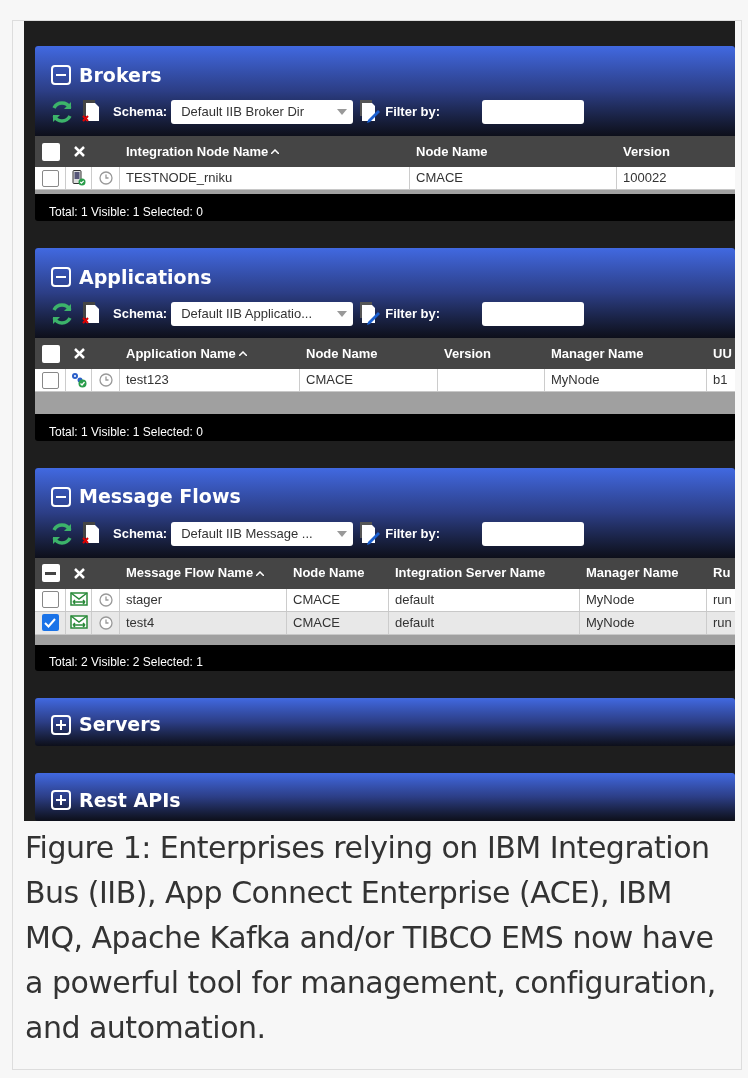 The height and width of the screenshot is (1078, 748). I want to click on panel-title: Brokers, so click(120, 75).